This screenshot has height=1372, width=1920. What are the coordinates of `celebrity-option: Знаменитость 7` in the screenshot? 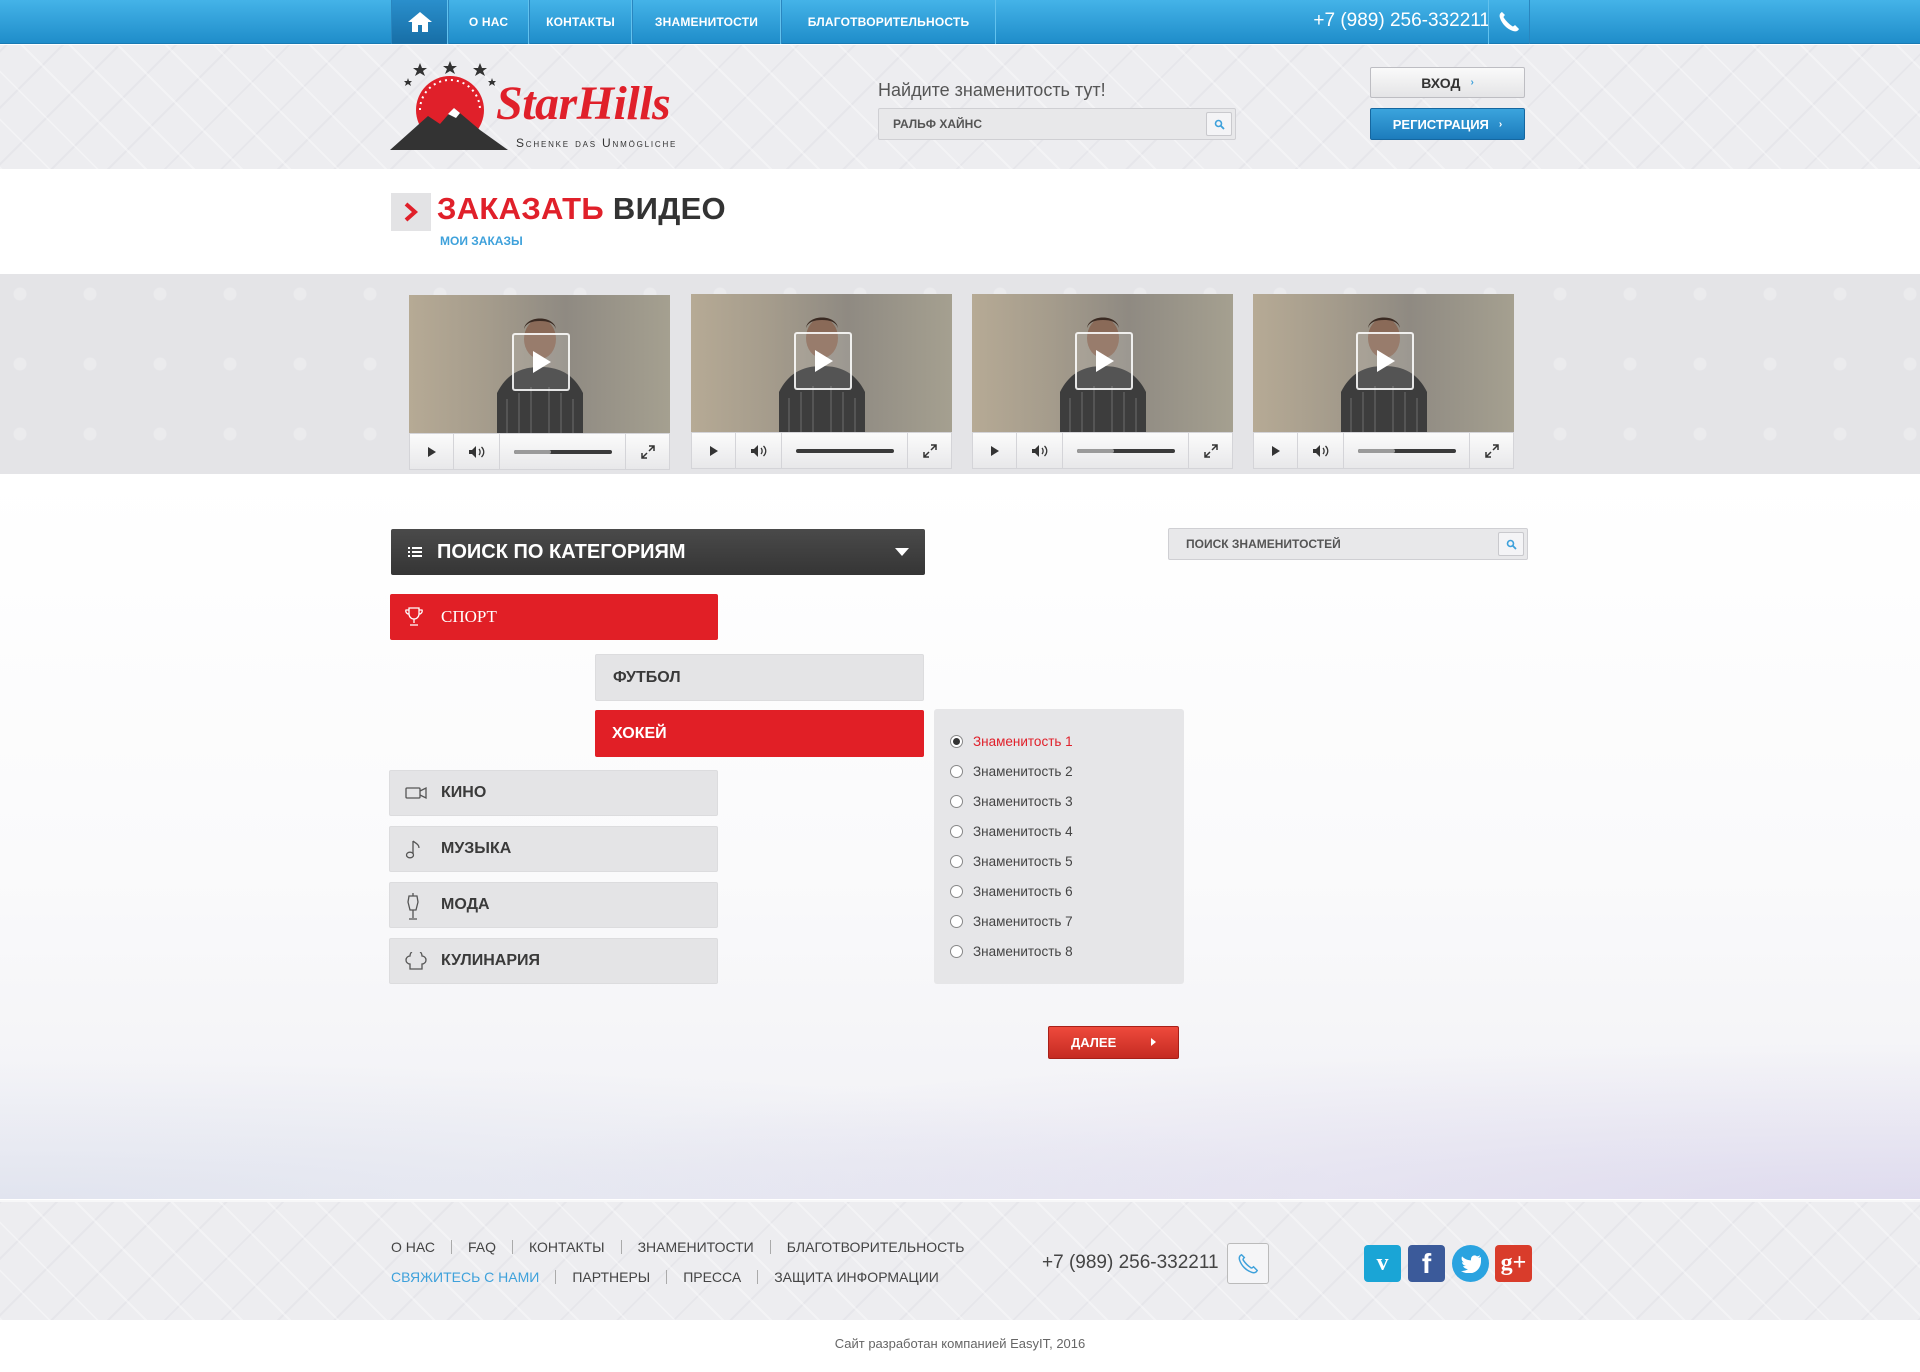 It's located at (1059, 921).